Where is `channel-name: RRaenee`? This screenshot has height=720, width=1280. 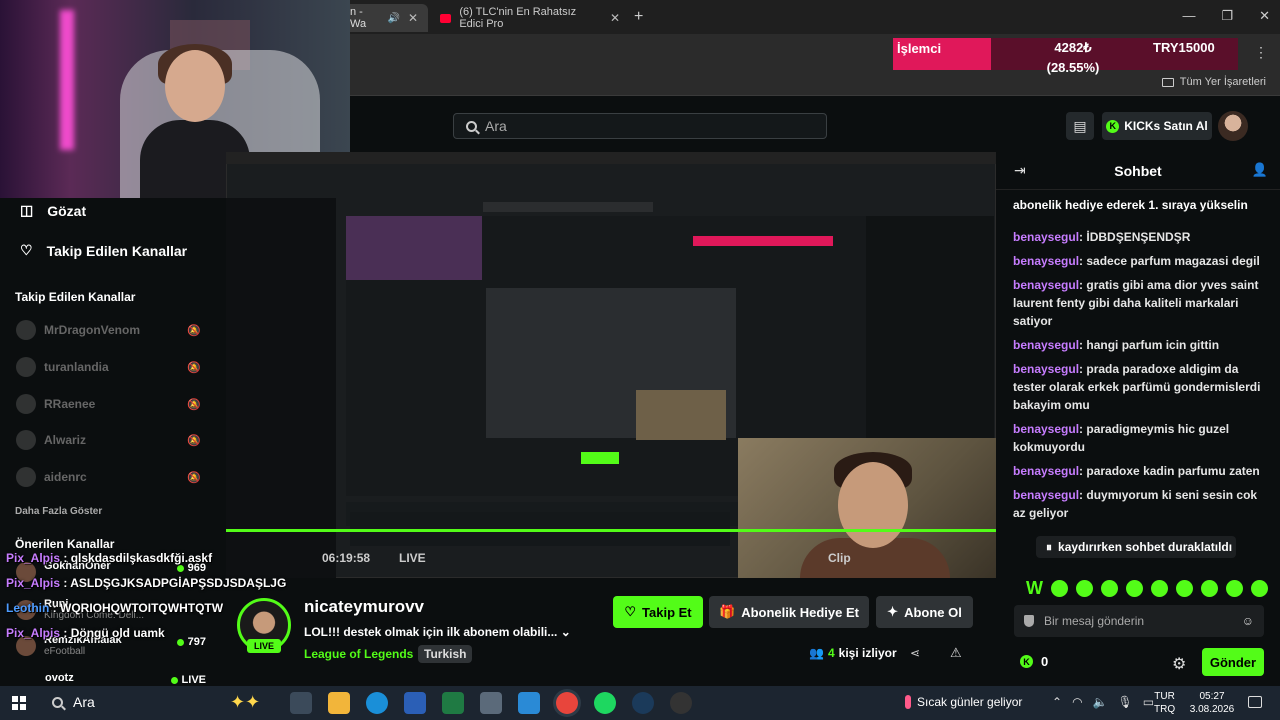
channel-name: RRaenee is located at coordinates (70, 404).